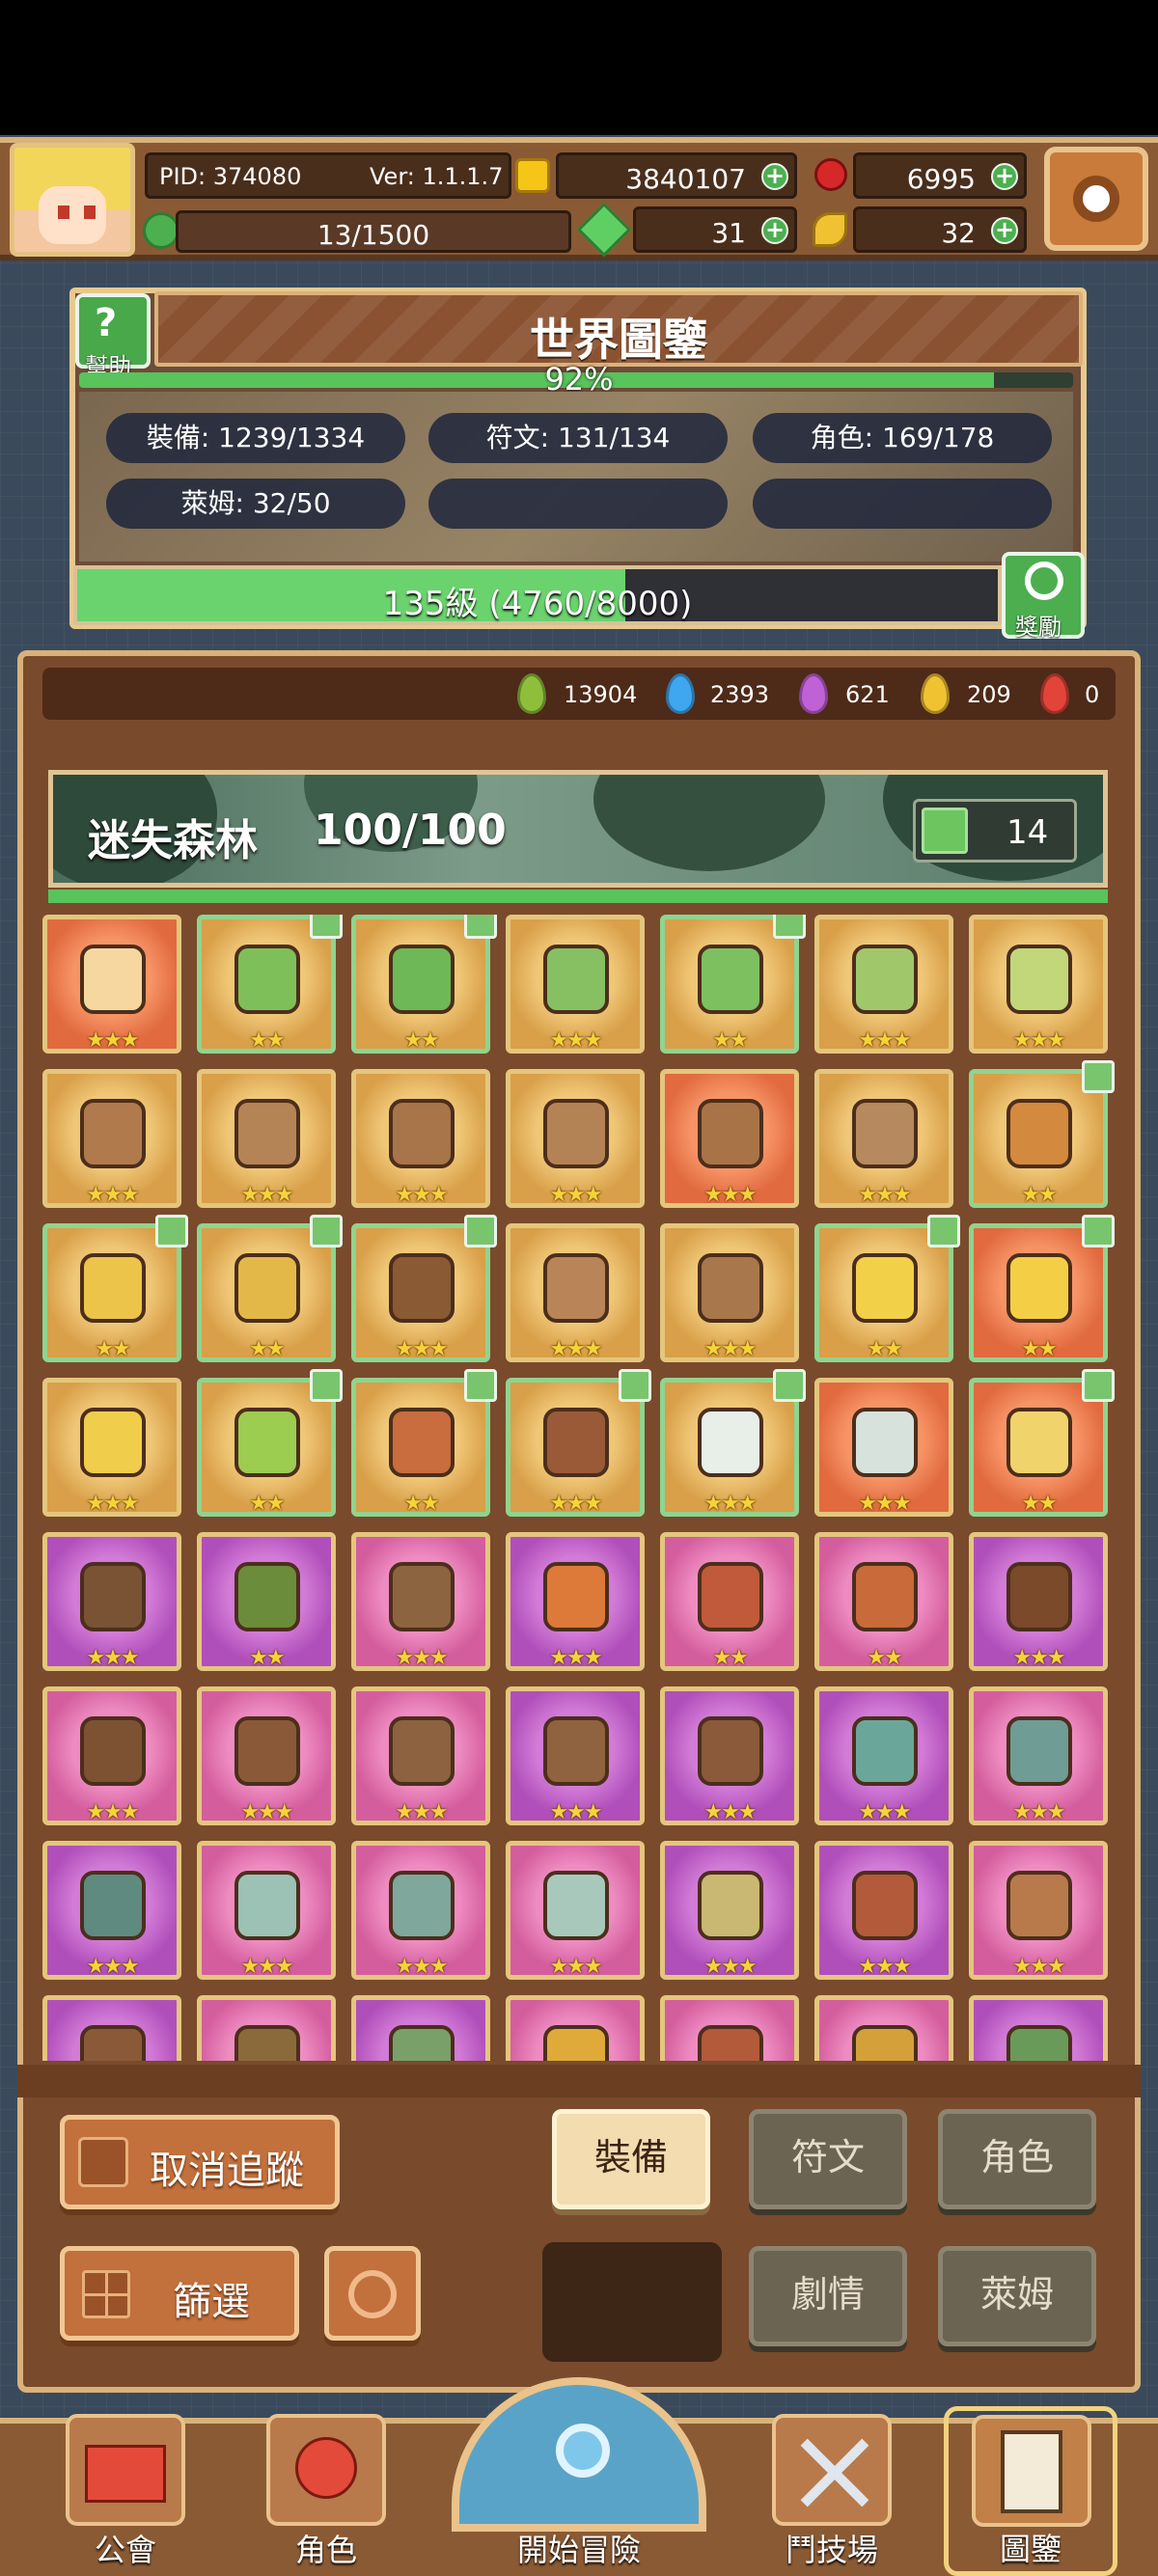  I want to click on nav-codex: 圖鑒, so click(1030, 2491).